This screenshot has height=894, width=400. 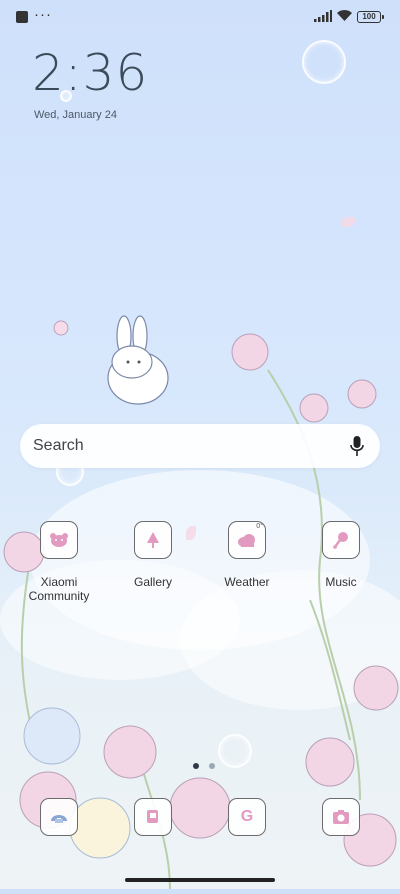 I want to click on google-icon: G, so click(x=247, y=816).